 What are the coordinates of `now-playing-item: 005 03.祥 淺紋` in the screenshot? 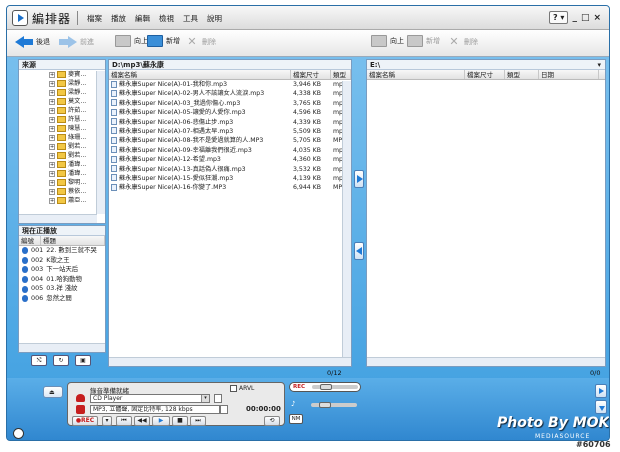 It's located at (62, 289).